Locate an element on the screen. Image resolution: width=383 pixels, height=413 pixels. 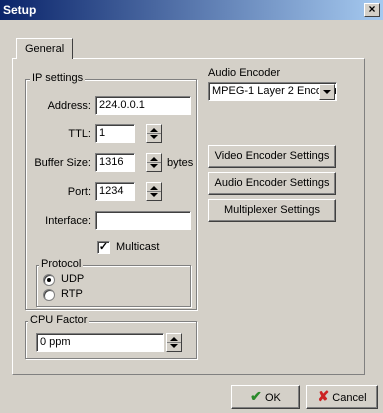
title-bar: Setup × is located at coordinates (191, 10).